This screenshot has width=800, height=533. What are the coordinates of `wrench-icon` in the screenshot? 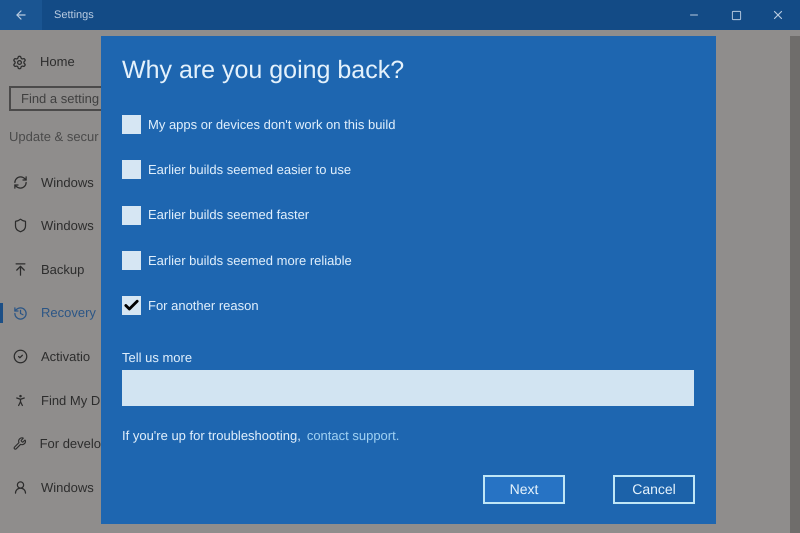 It's located at (20, 444).